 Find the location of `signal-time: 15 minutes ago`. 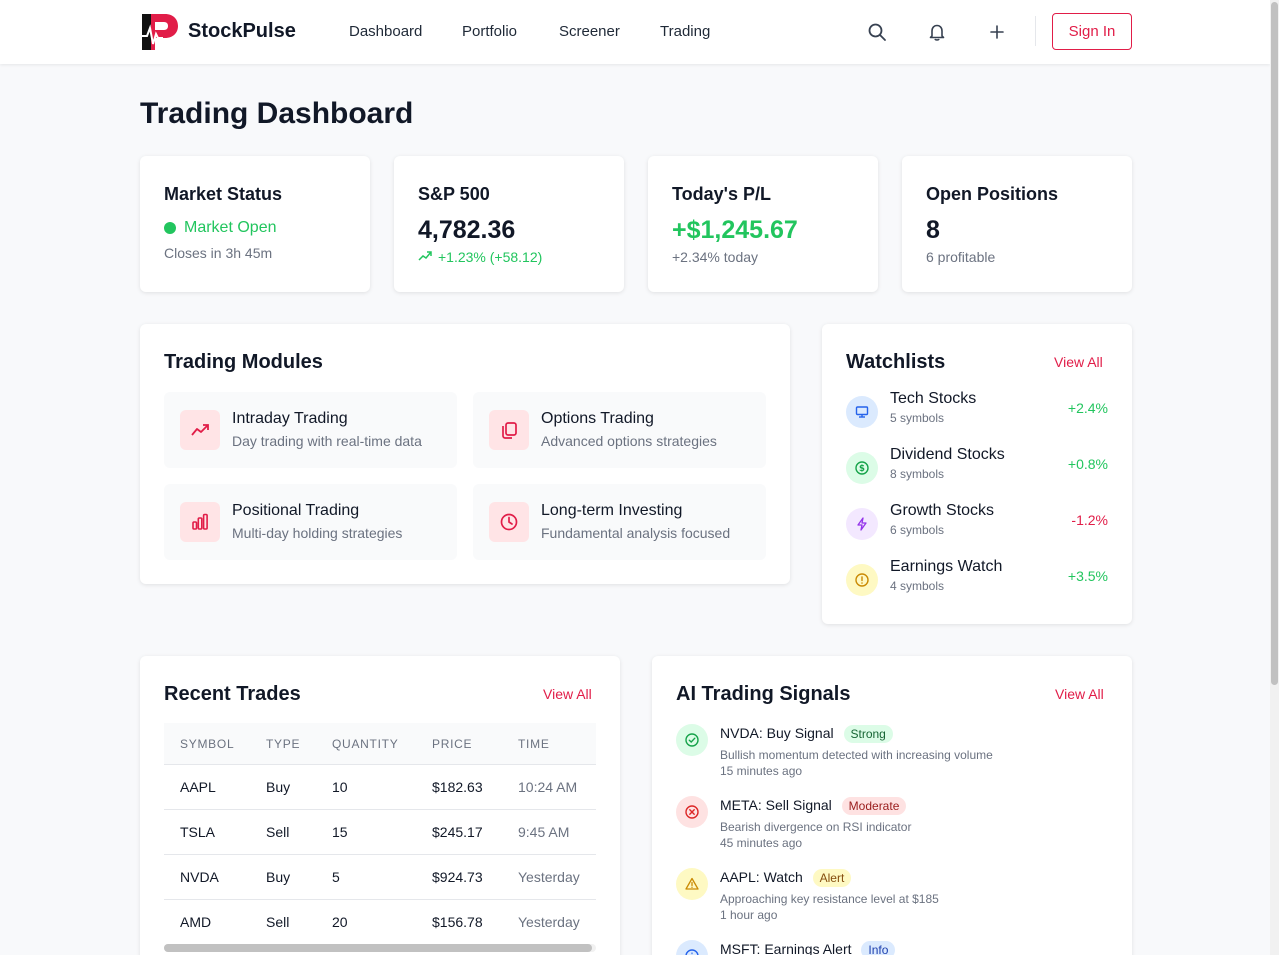

signal-time: 15 minutes ago is located at coordinates (761, 771).